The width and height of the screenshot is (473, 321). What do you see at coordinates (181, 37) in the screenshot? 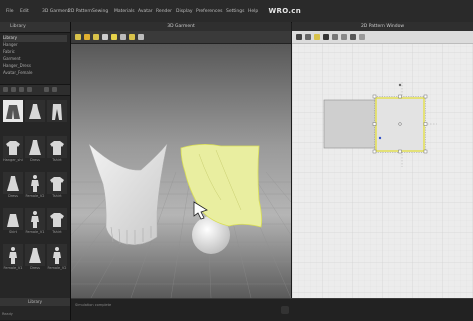
I see `3d-toolbar` at bounding box center [181, 37].